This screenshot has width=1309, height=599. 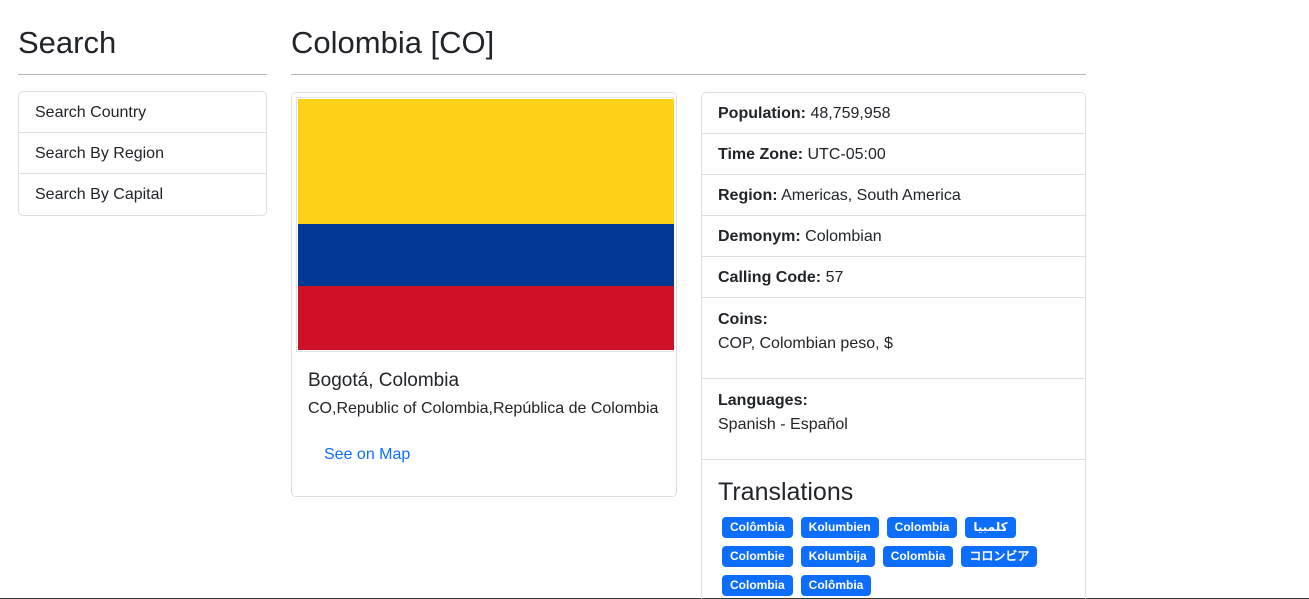 I want to click on translations-title: Translations, so click(x=786, y=492).